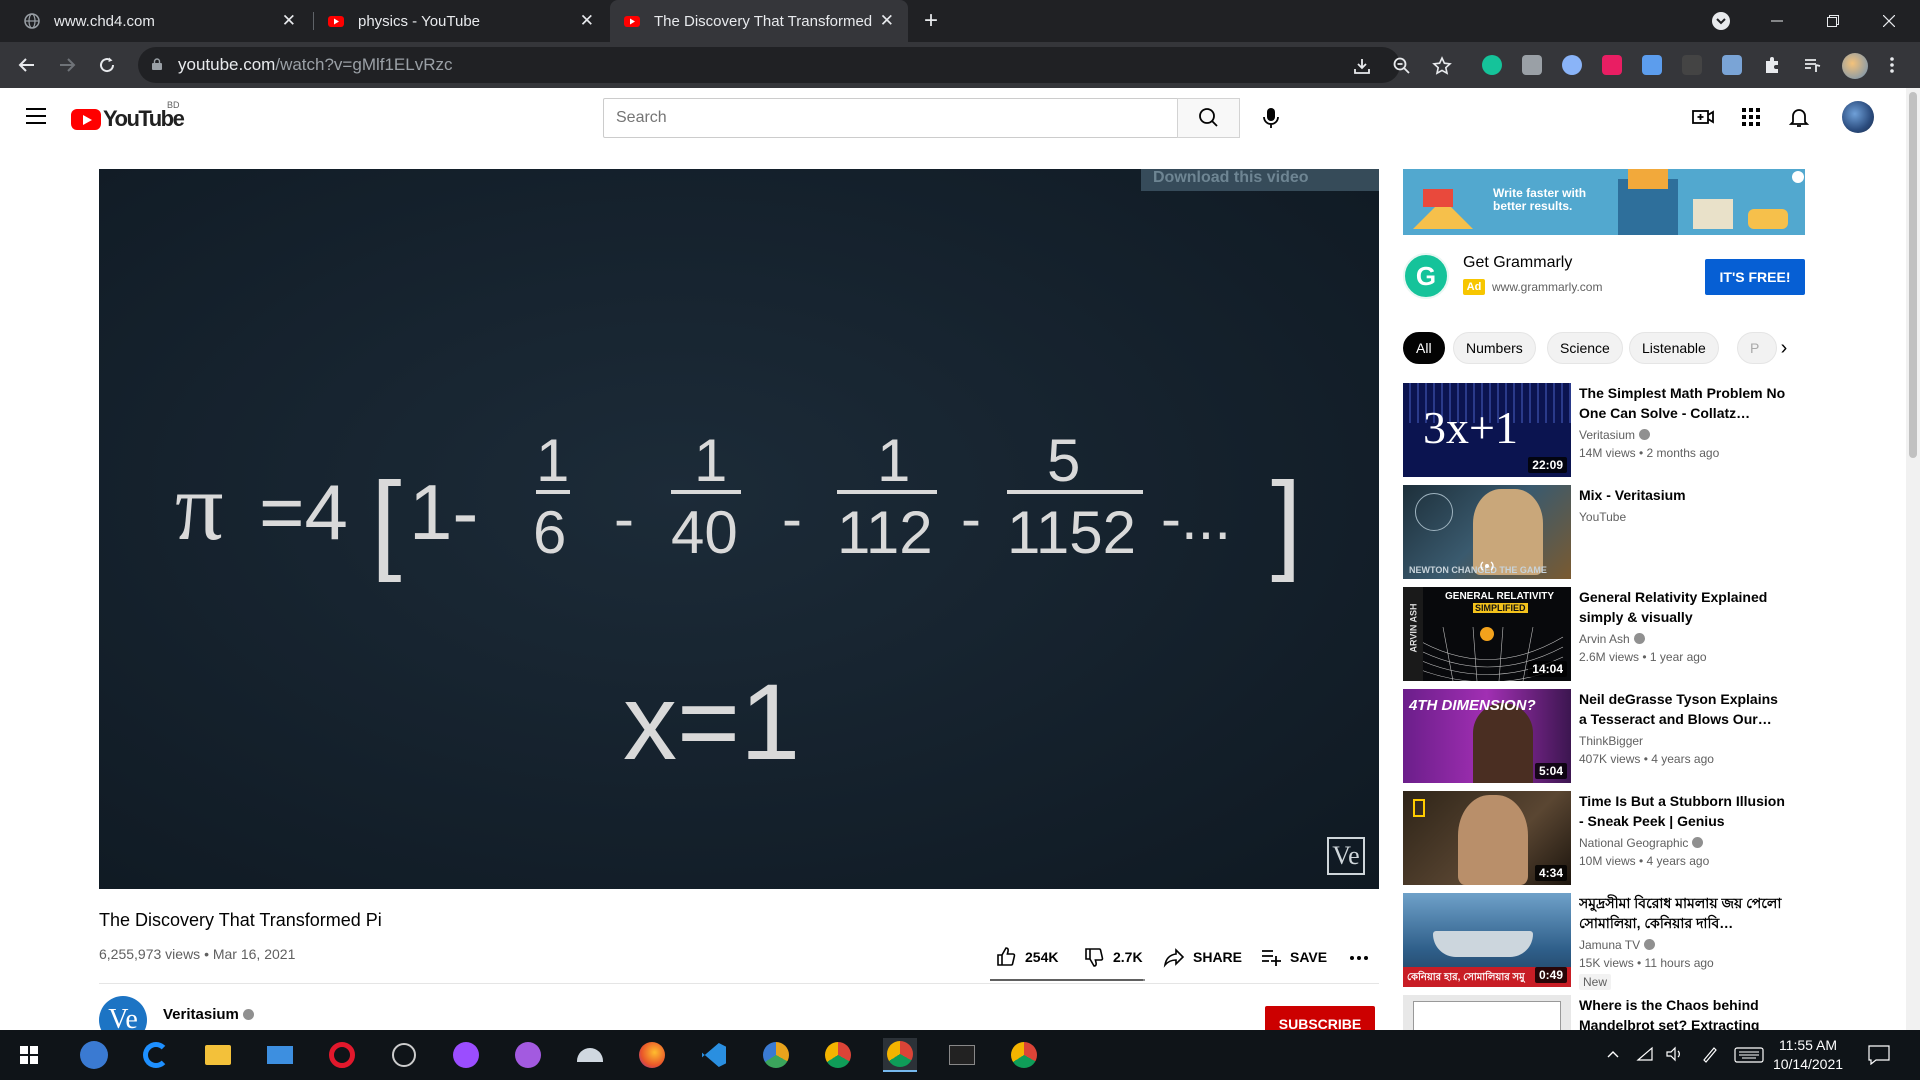  What do you see at coordinates (1757, 348) in the screenshot?
I see `chip-partial: P` at bounding box center [1757, 348].